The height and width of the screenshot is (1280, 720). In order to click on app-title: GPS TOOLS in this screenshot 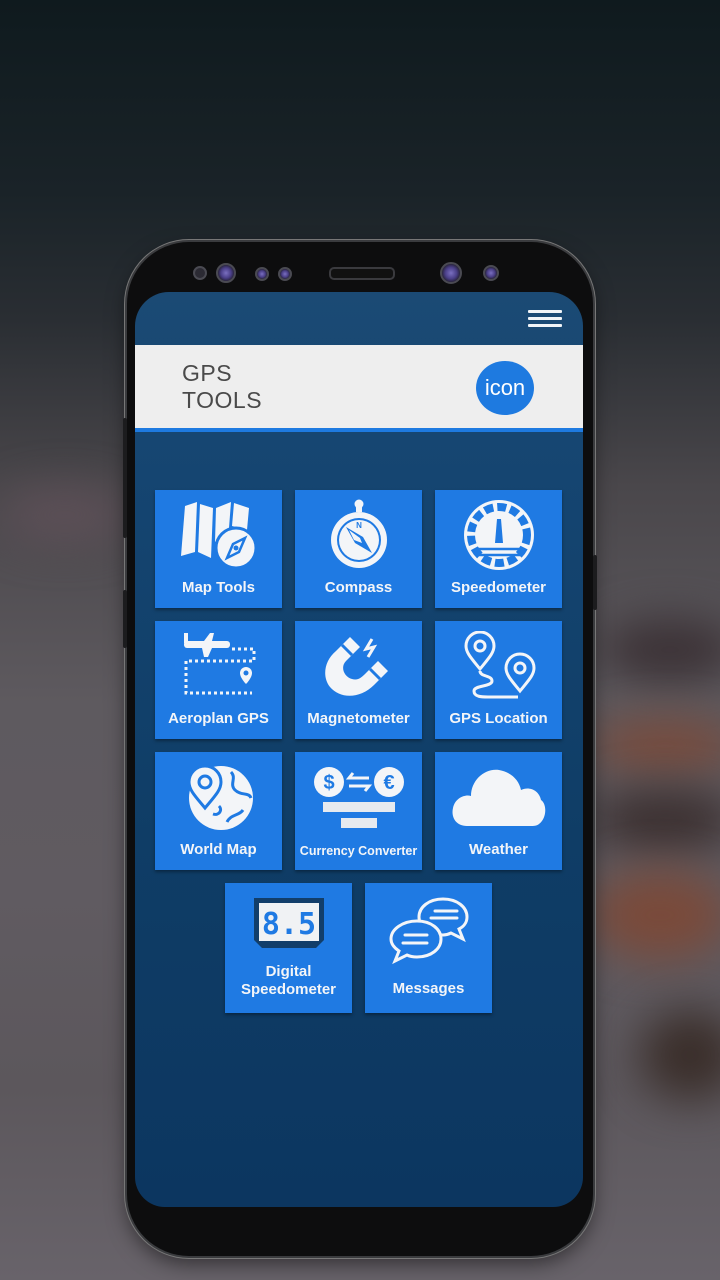, I will do `click(222, 387)`.